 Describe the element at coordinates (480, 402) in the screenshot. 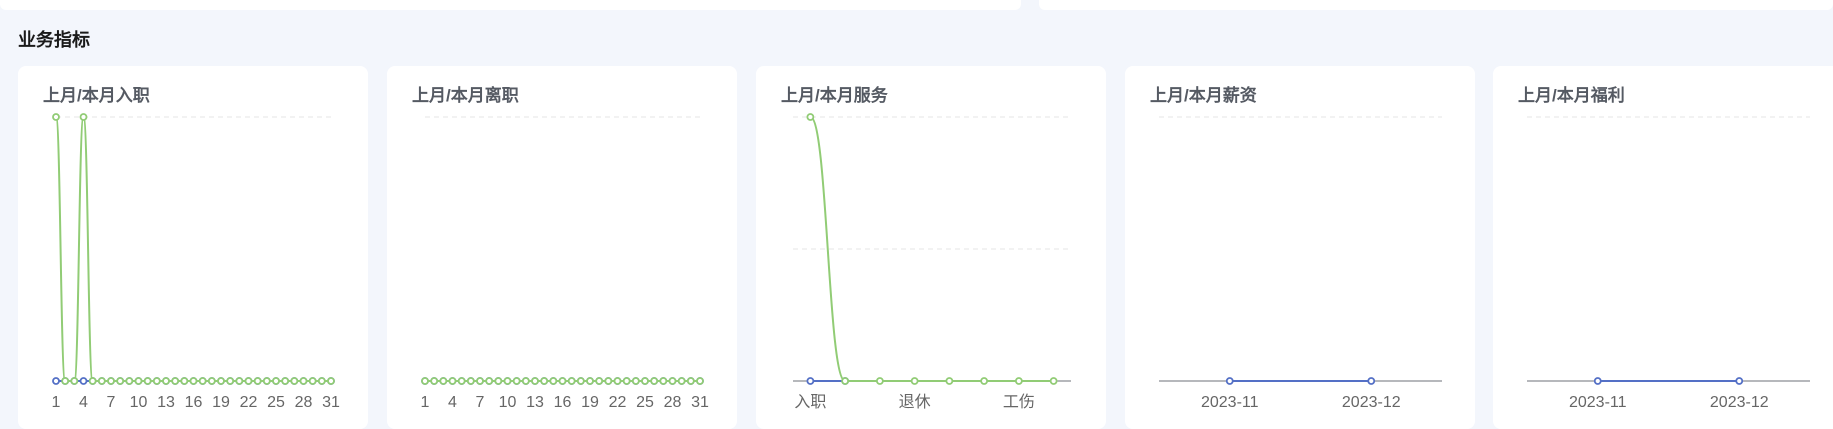

I see `x-tick-label: 7` at that location.